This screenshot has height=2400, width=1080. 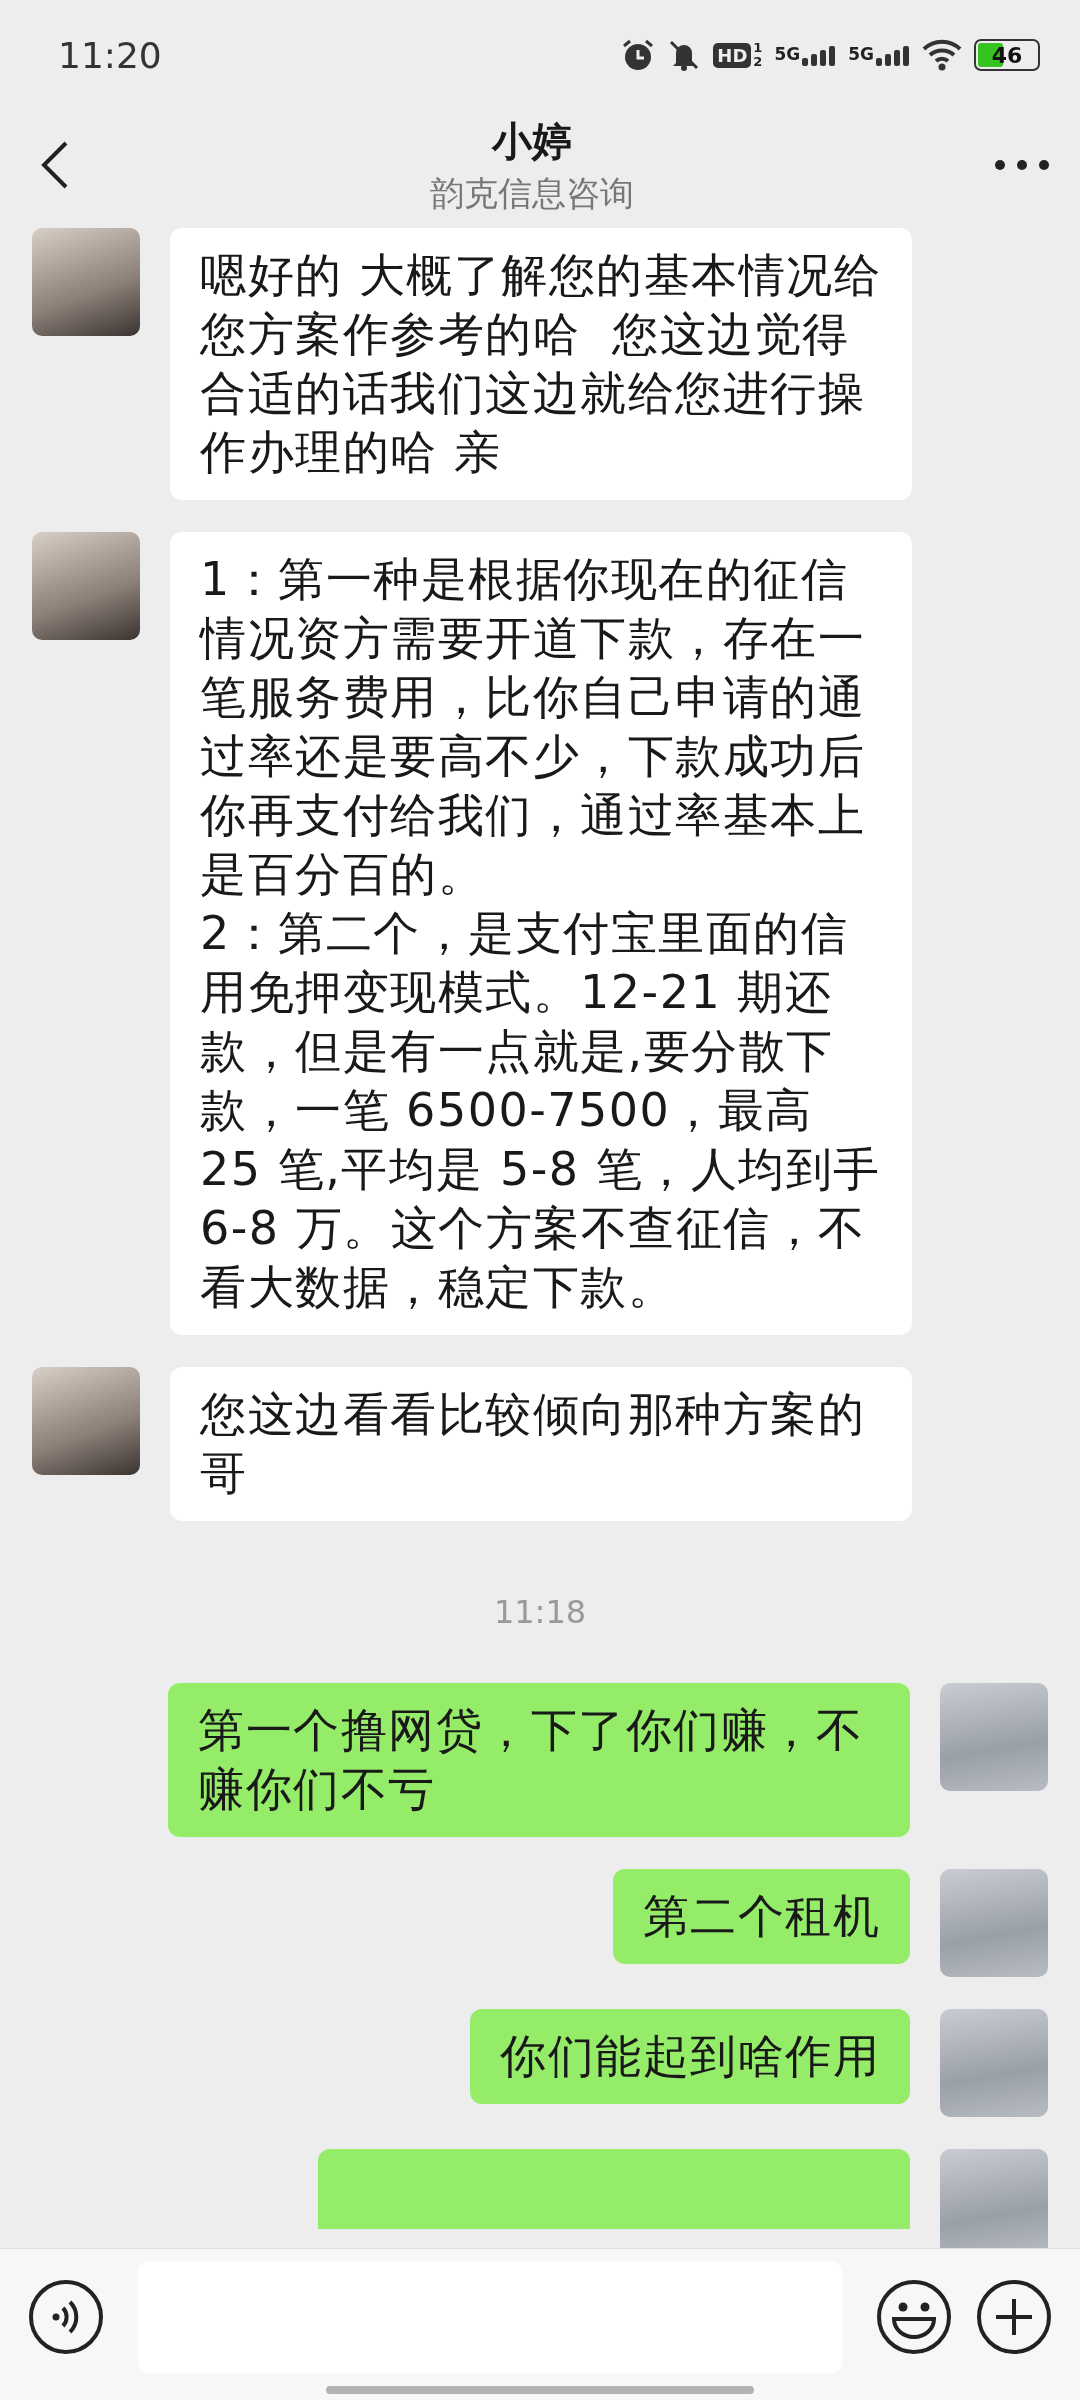 What do you see at coordinates (758, 62) in the screenshot?
I see `sim-number: 2` at bounding box center [758, 62].